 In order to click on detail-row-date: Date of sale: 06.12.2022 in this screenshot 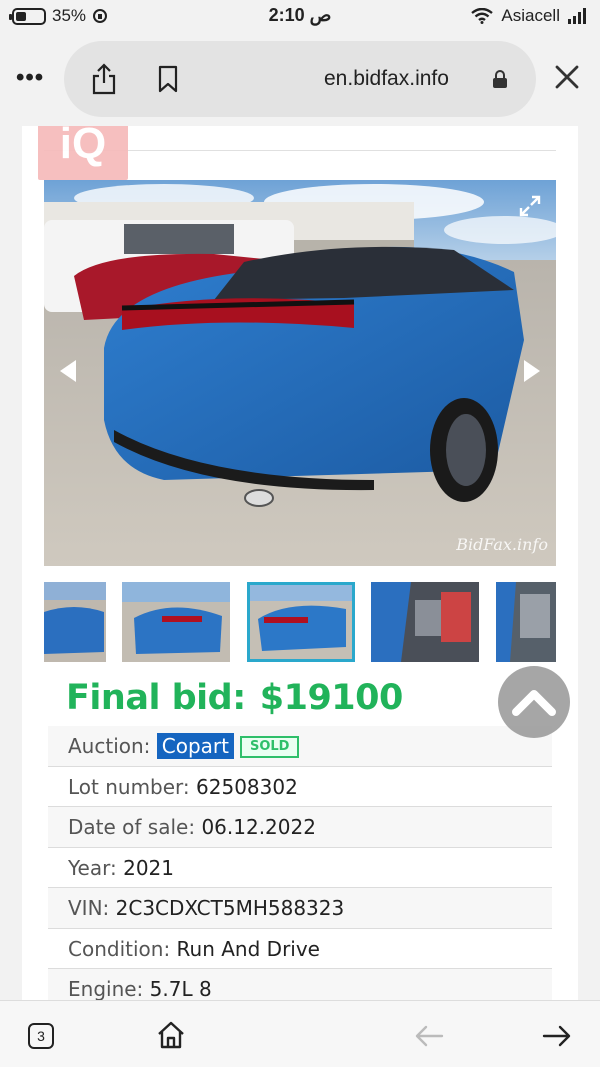, I will do `click(300, 827)`.